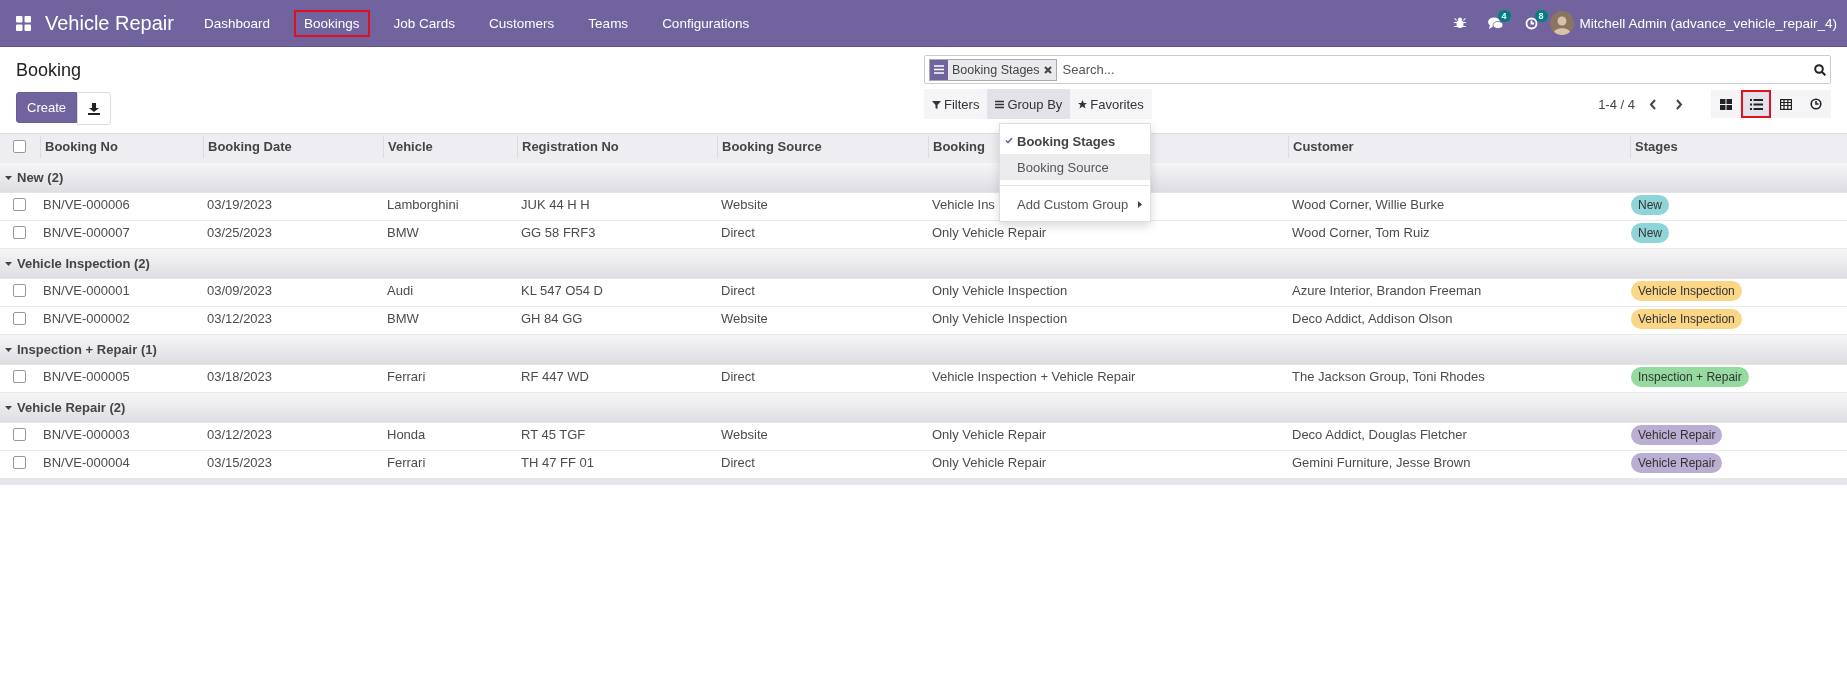  What do you see at coordinates (1368, 205) in the screenshot?
I see `table-cell-text: Wood Corner, Willie Burke` at bounding box center [1368, 205].